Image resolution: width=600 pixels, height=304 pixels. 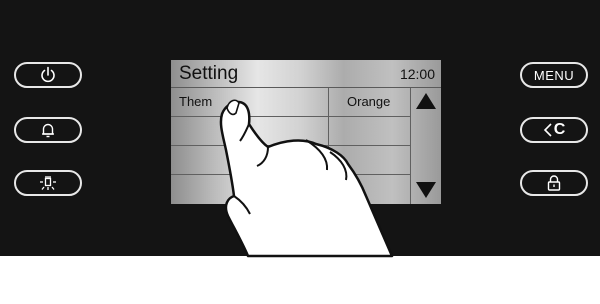 I want to click on lock-icon, so click(x=554, y=183).